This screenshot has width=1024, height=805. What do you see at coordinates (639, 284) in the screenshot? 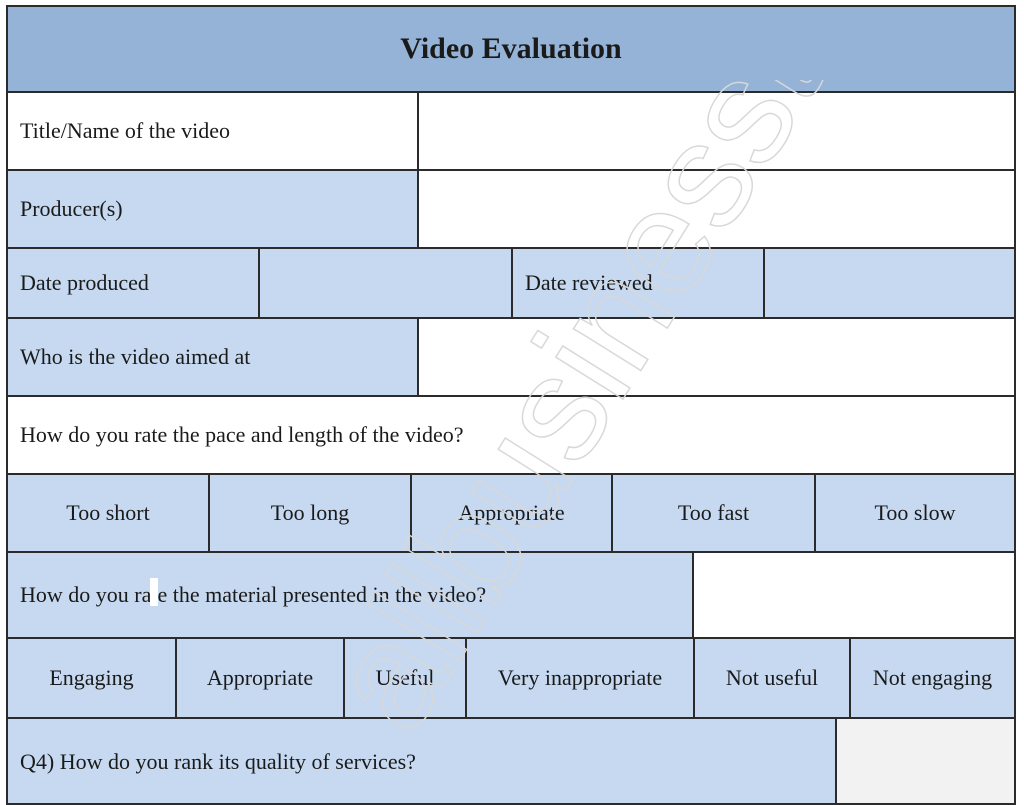
I see `date-reviewed-label: Date reviewed` at bounding box center [639, 284].